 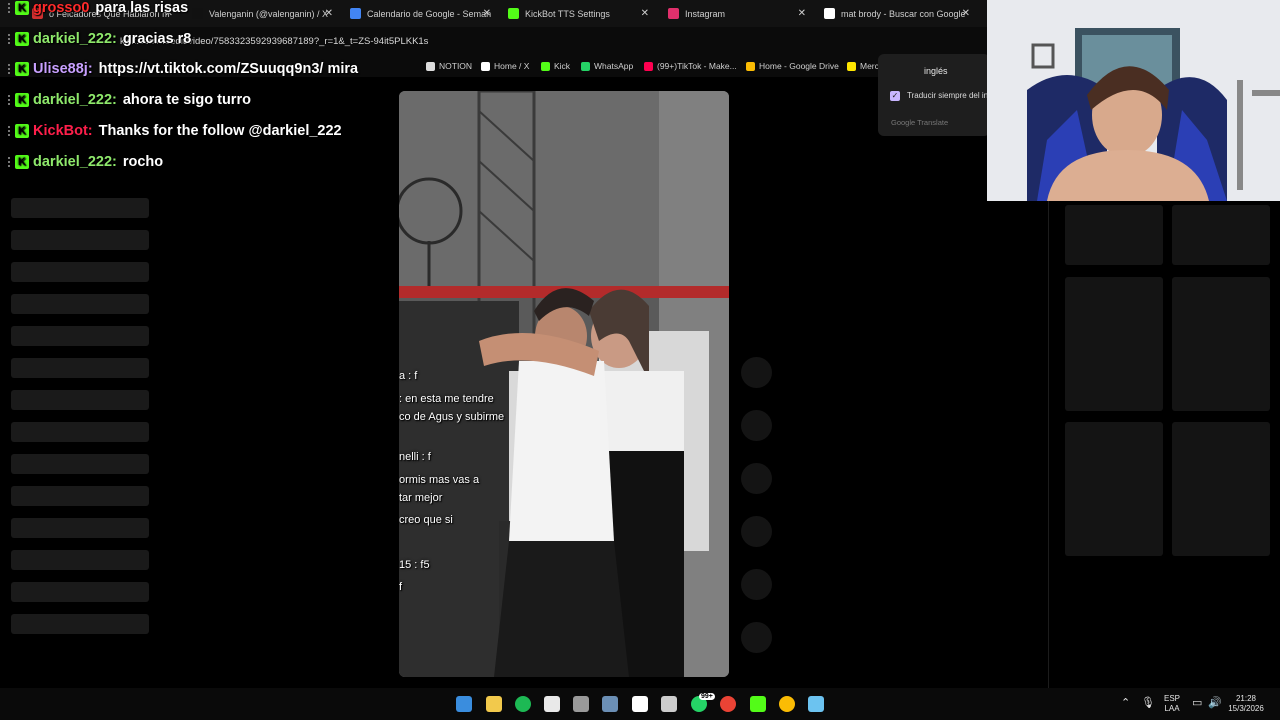 I want to click on video-comment: 15 : f5, so click(x=414, y=565).